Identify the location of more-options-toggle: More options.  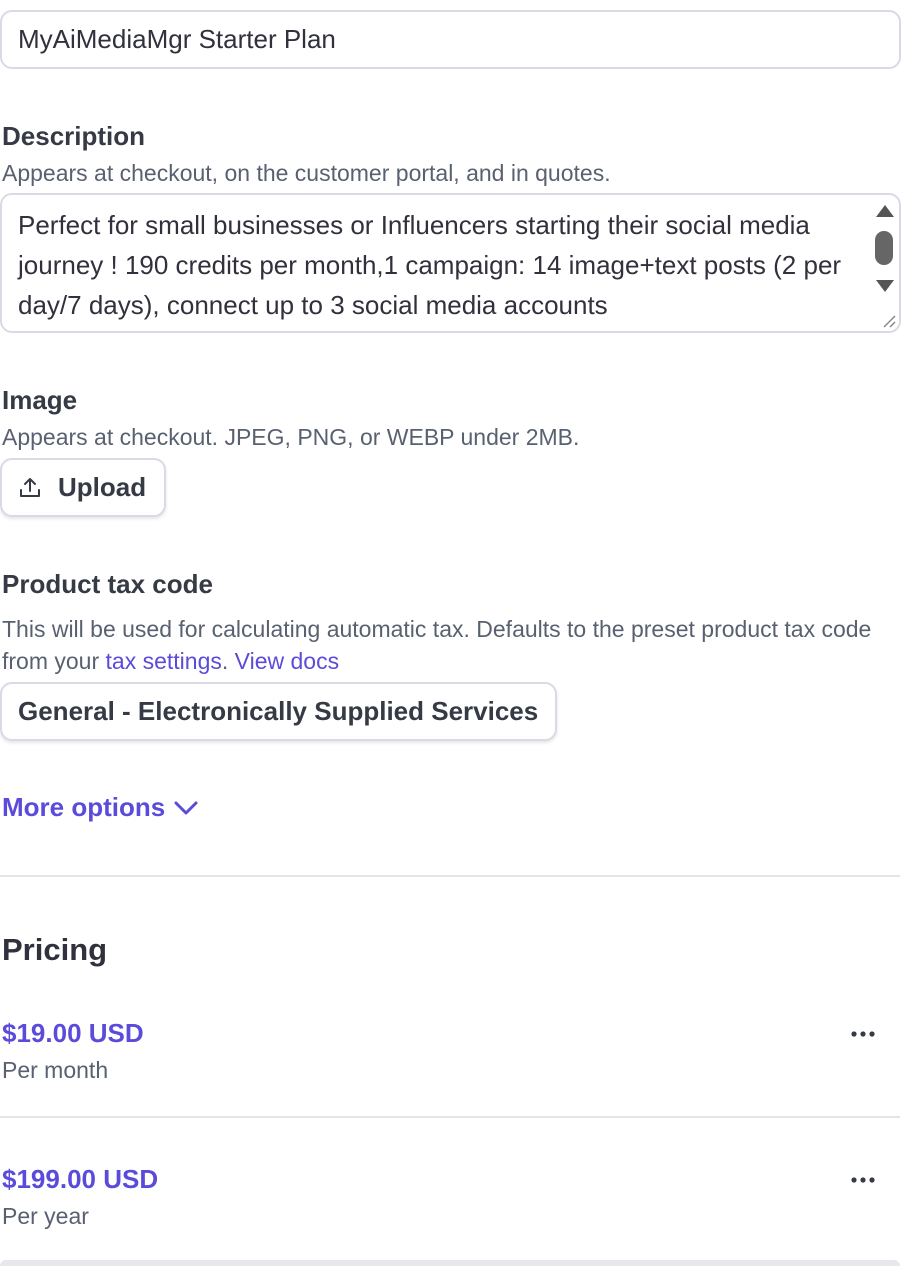
(100, 807).